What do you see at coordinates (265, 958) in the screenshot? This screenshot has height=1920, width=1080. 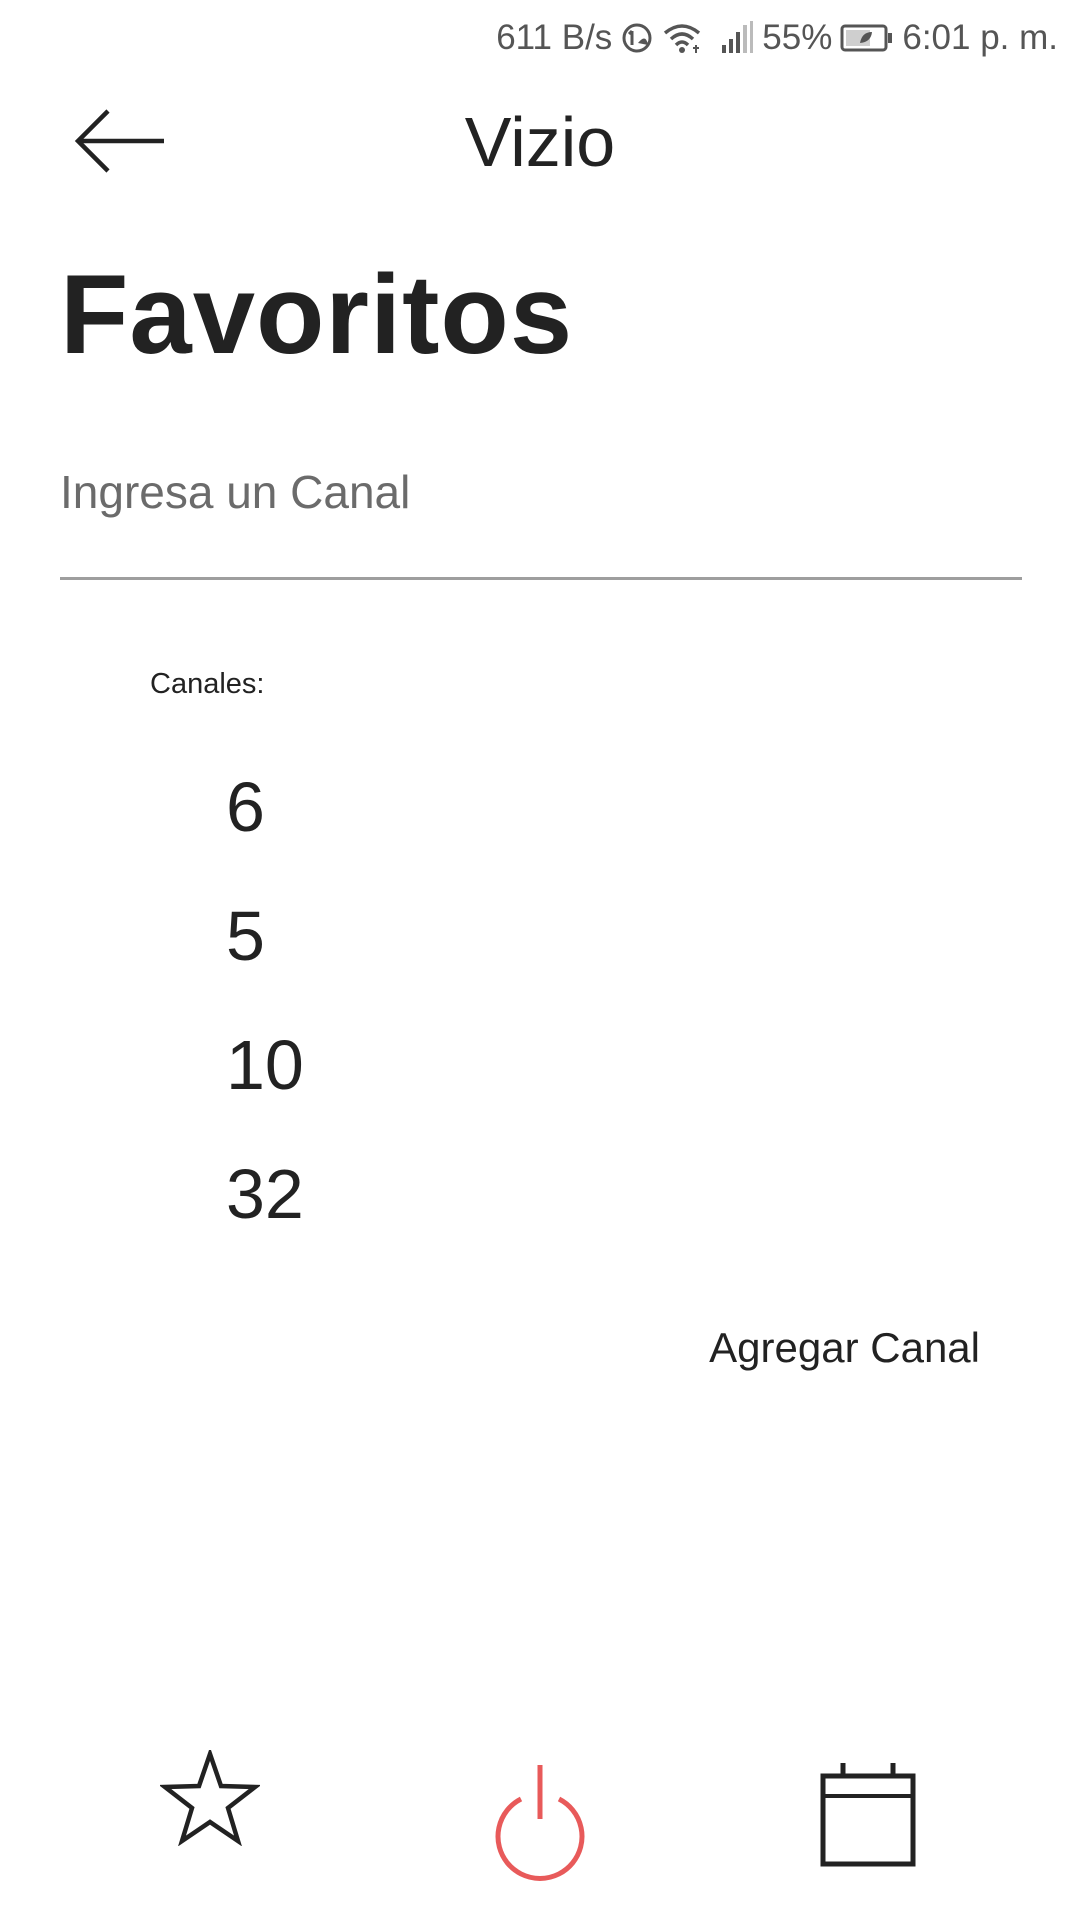 I see `channel-item: 5` at bounding box center [265, 958].